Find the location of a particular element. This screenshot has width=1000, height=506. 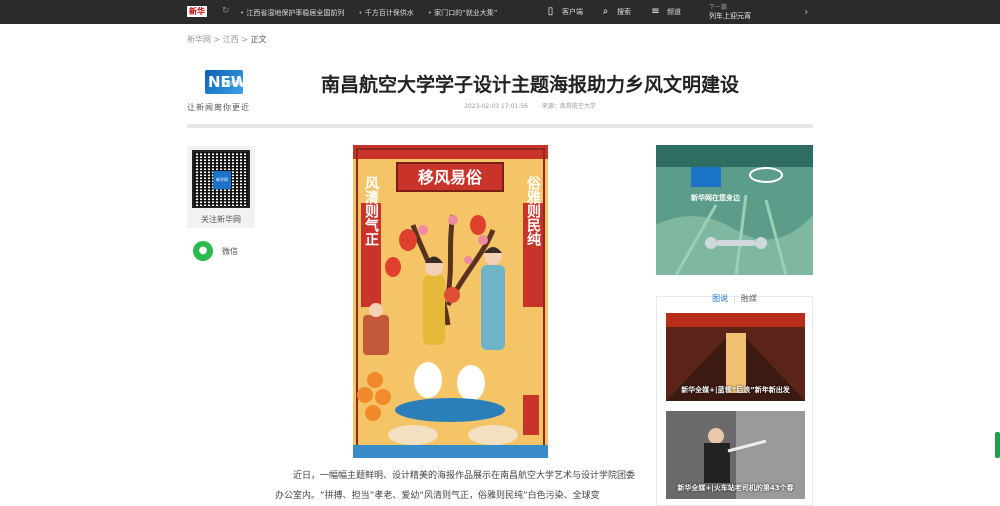

brand-block: NEWS 新华网 让新闻离你更近 is located at coordinates (222, 91).